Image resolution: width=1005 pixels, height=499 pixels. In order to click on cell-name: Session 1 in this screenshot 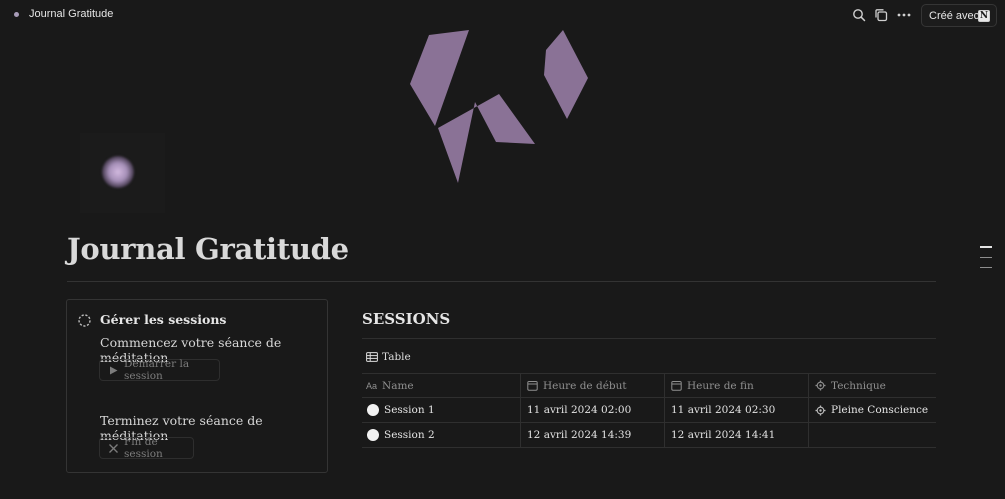, I will do `click(443, 410)`.